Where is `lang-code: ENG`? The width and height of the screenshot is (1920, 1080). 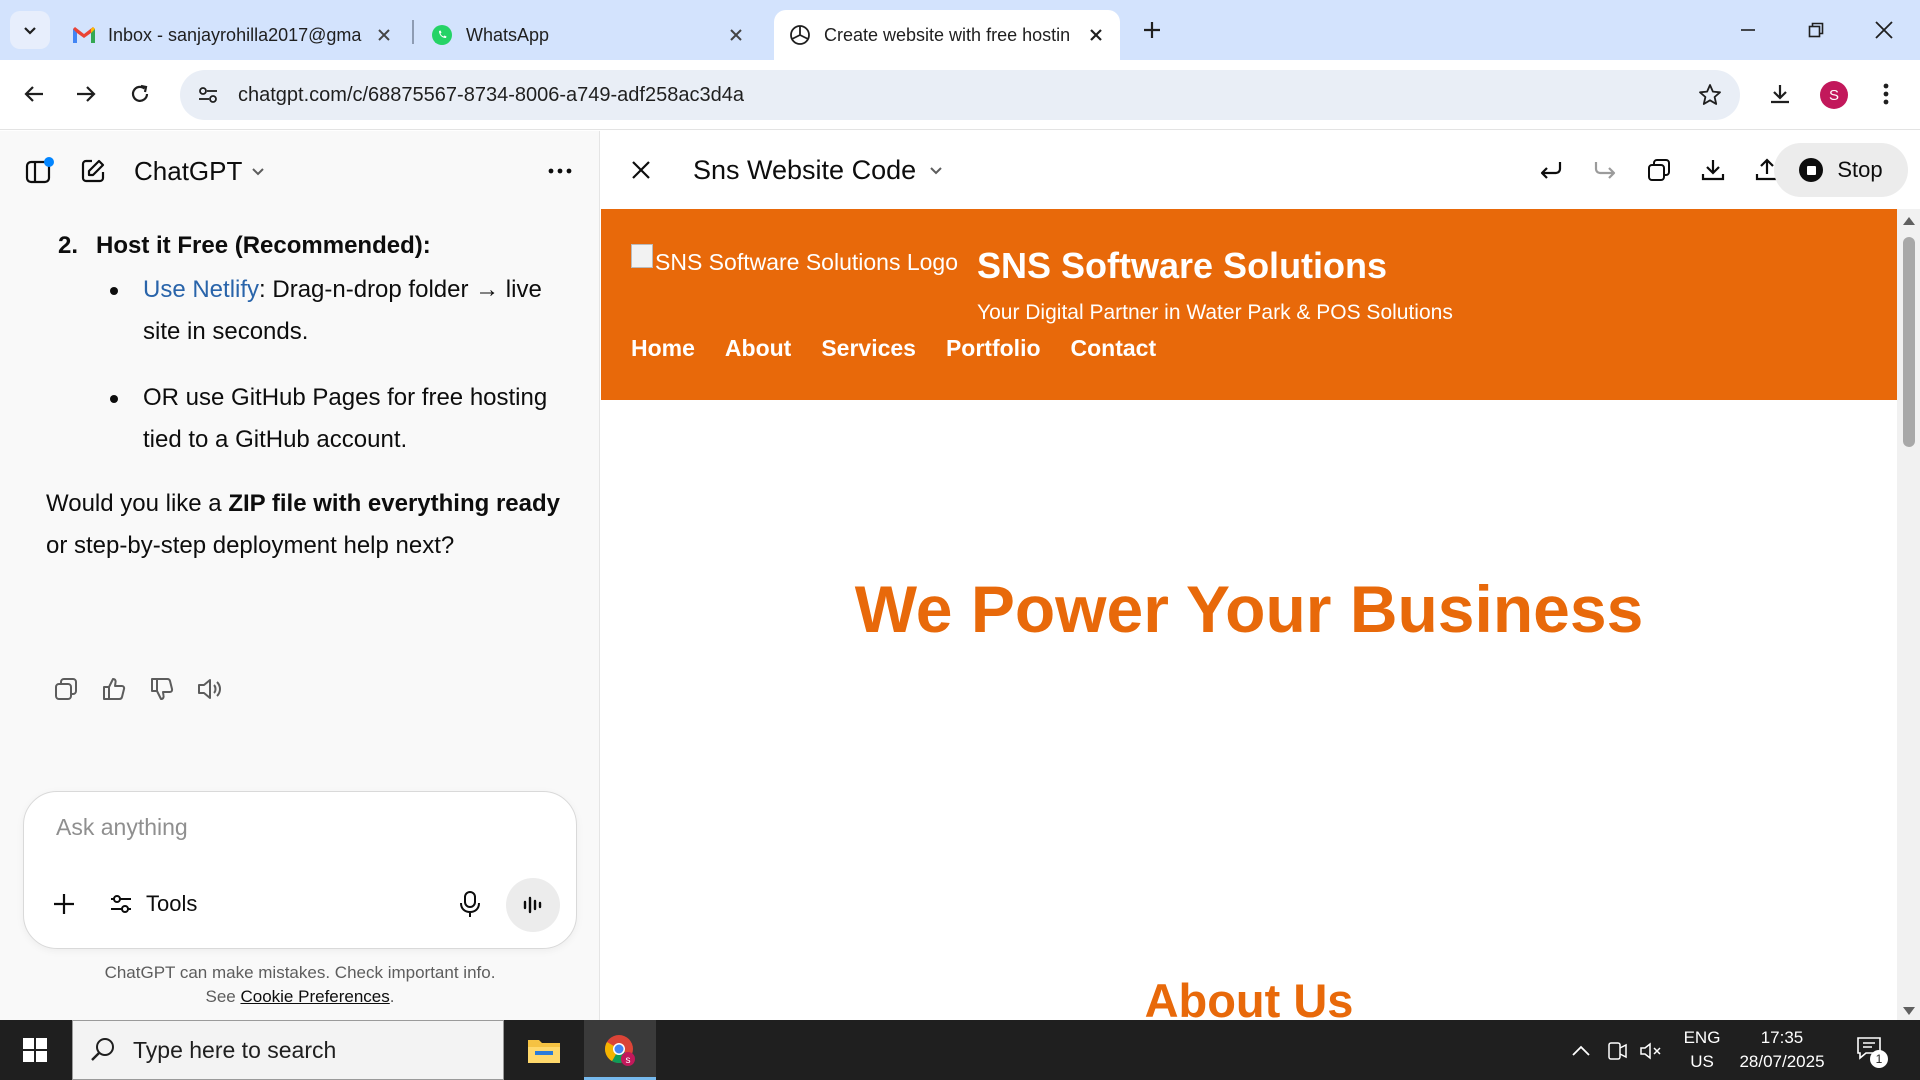 lang-code: ENG is located at coordinates (1702, 1037).